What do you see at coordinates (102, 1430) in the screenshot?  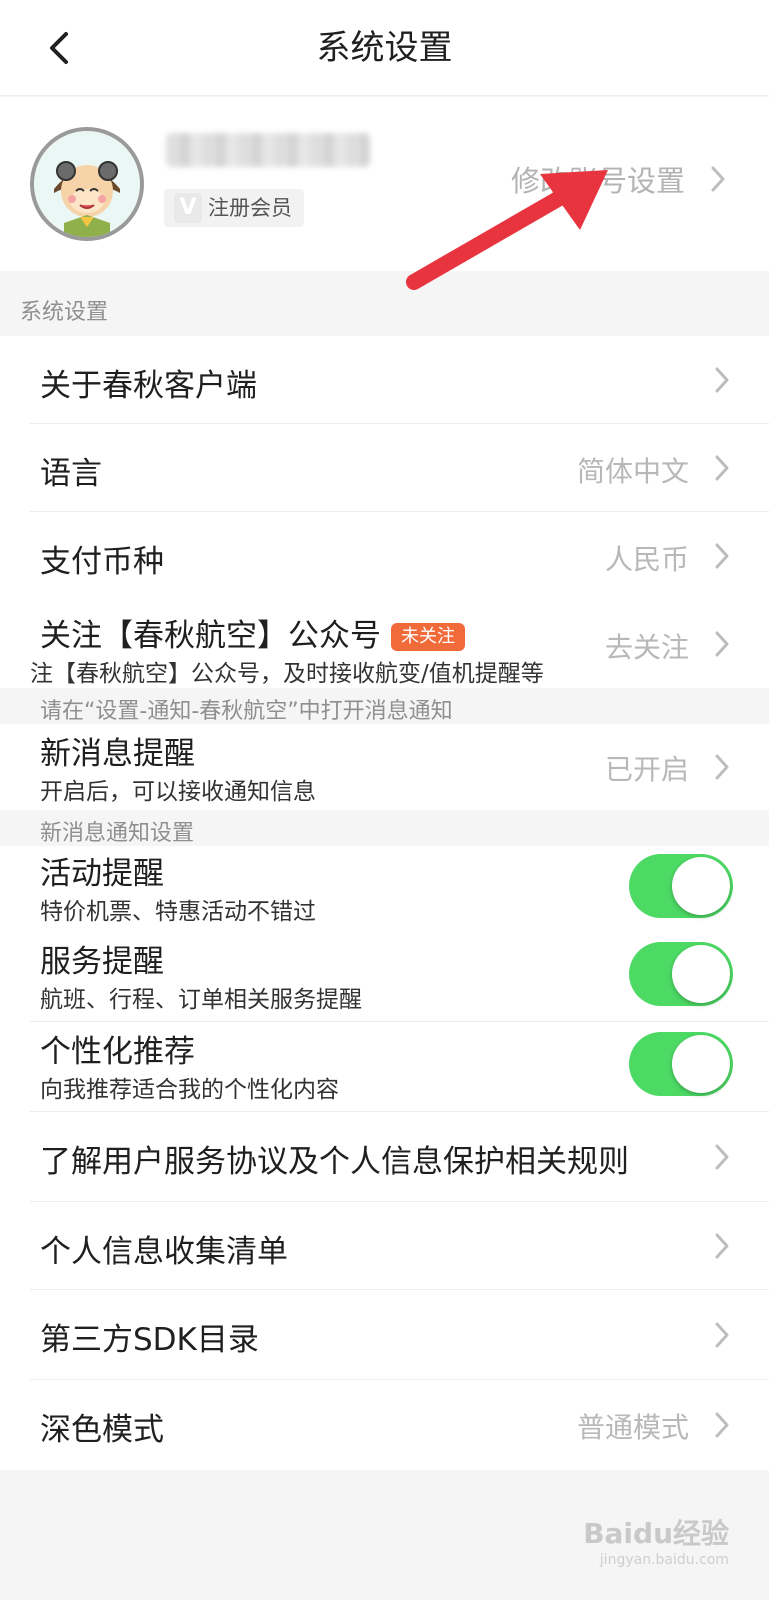 I see `row-title: 深色模式` at bounding box center [102, 1430].